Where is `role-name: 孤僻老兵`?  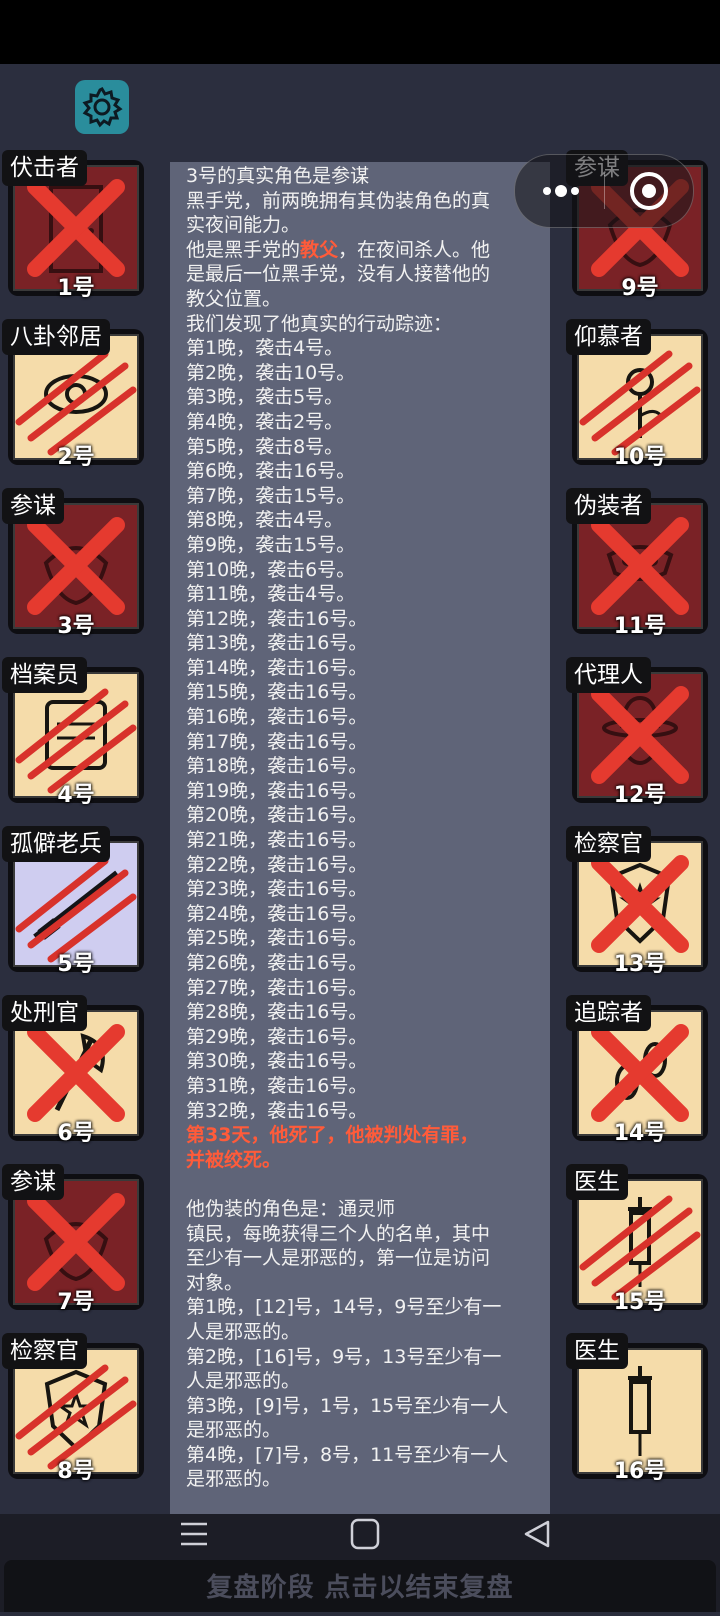 role-name: 孤僻老兵 is located at coordinates (56, 844).